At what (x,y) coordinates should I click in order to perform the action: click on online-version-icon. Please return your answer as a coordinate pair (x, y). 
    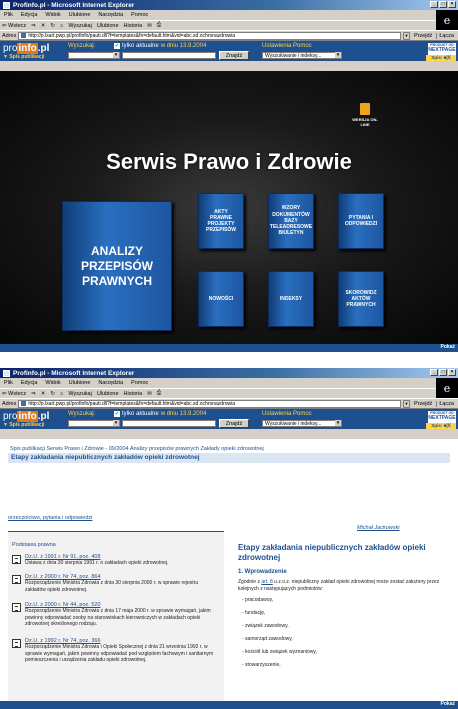
    Looking at the image, I should click on (365, 109).